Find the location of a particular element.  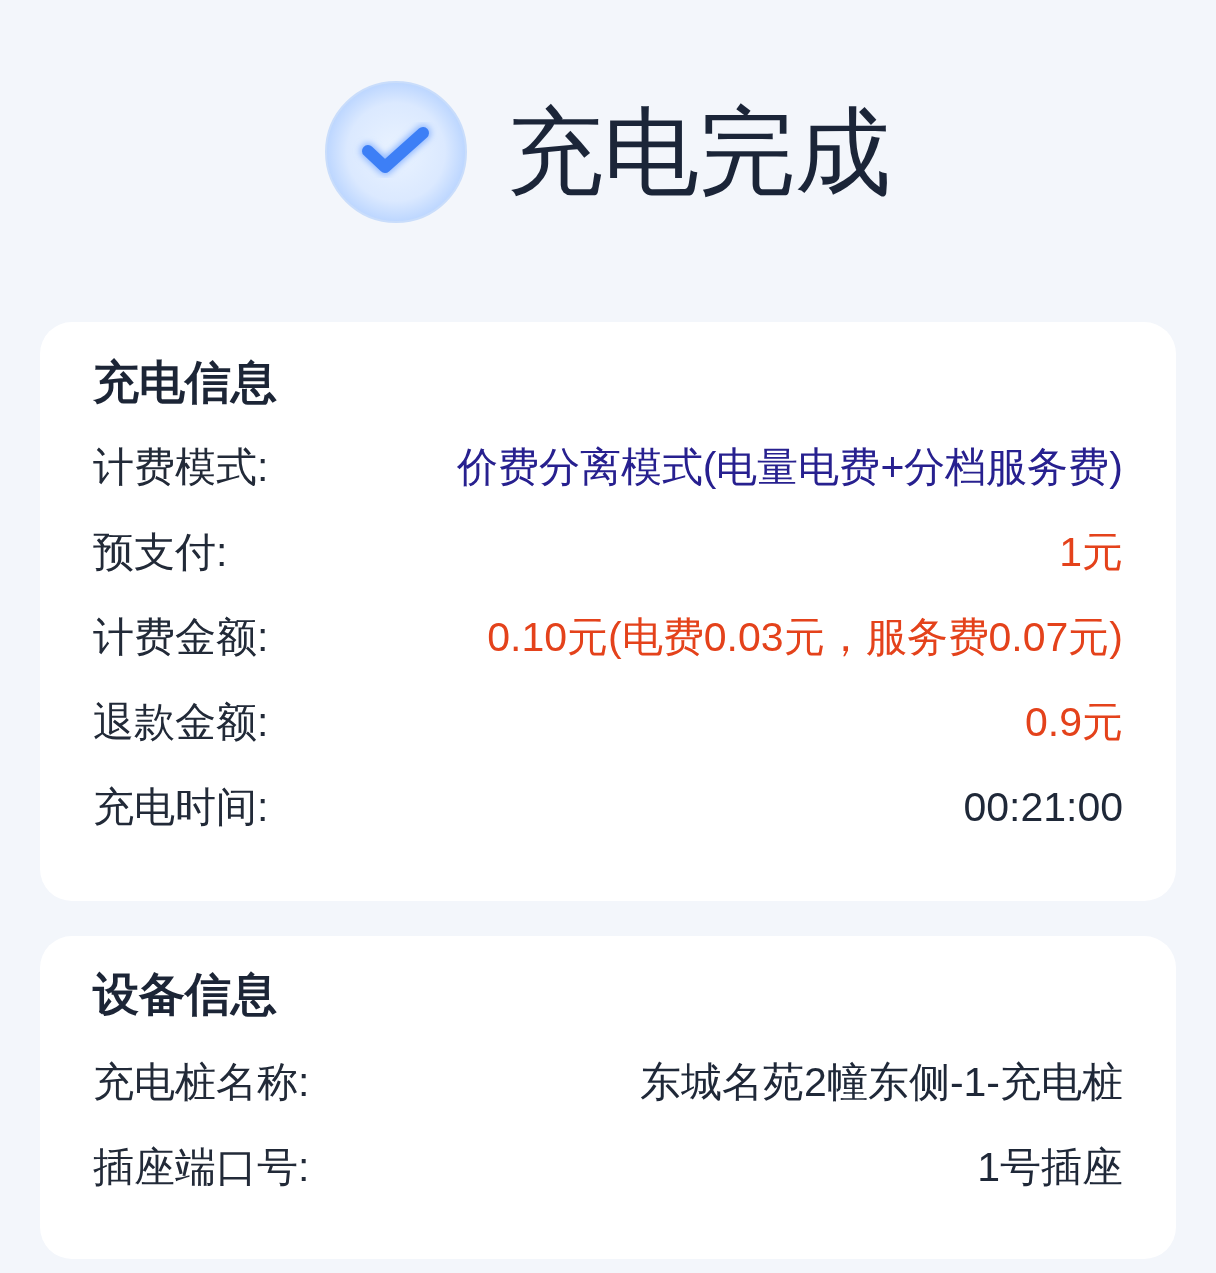

field-value: 1元 is located at coordinates (1091, 552).